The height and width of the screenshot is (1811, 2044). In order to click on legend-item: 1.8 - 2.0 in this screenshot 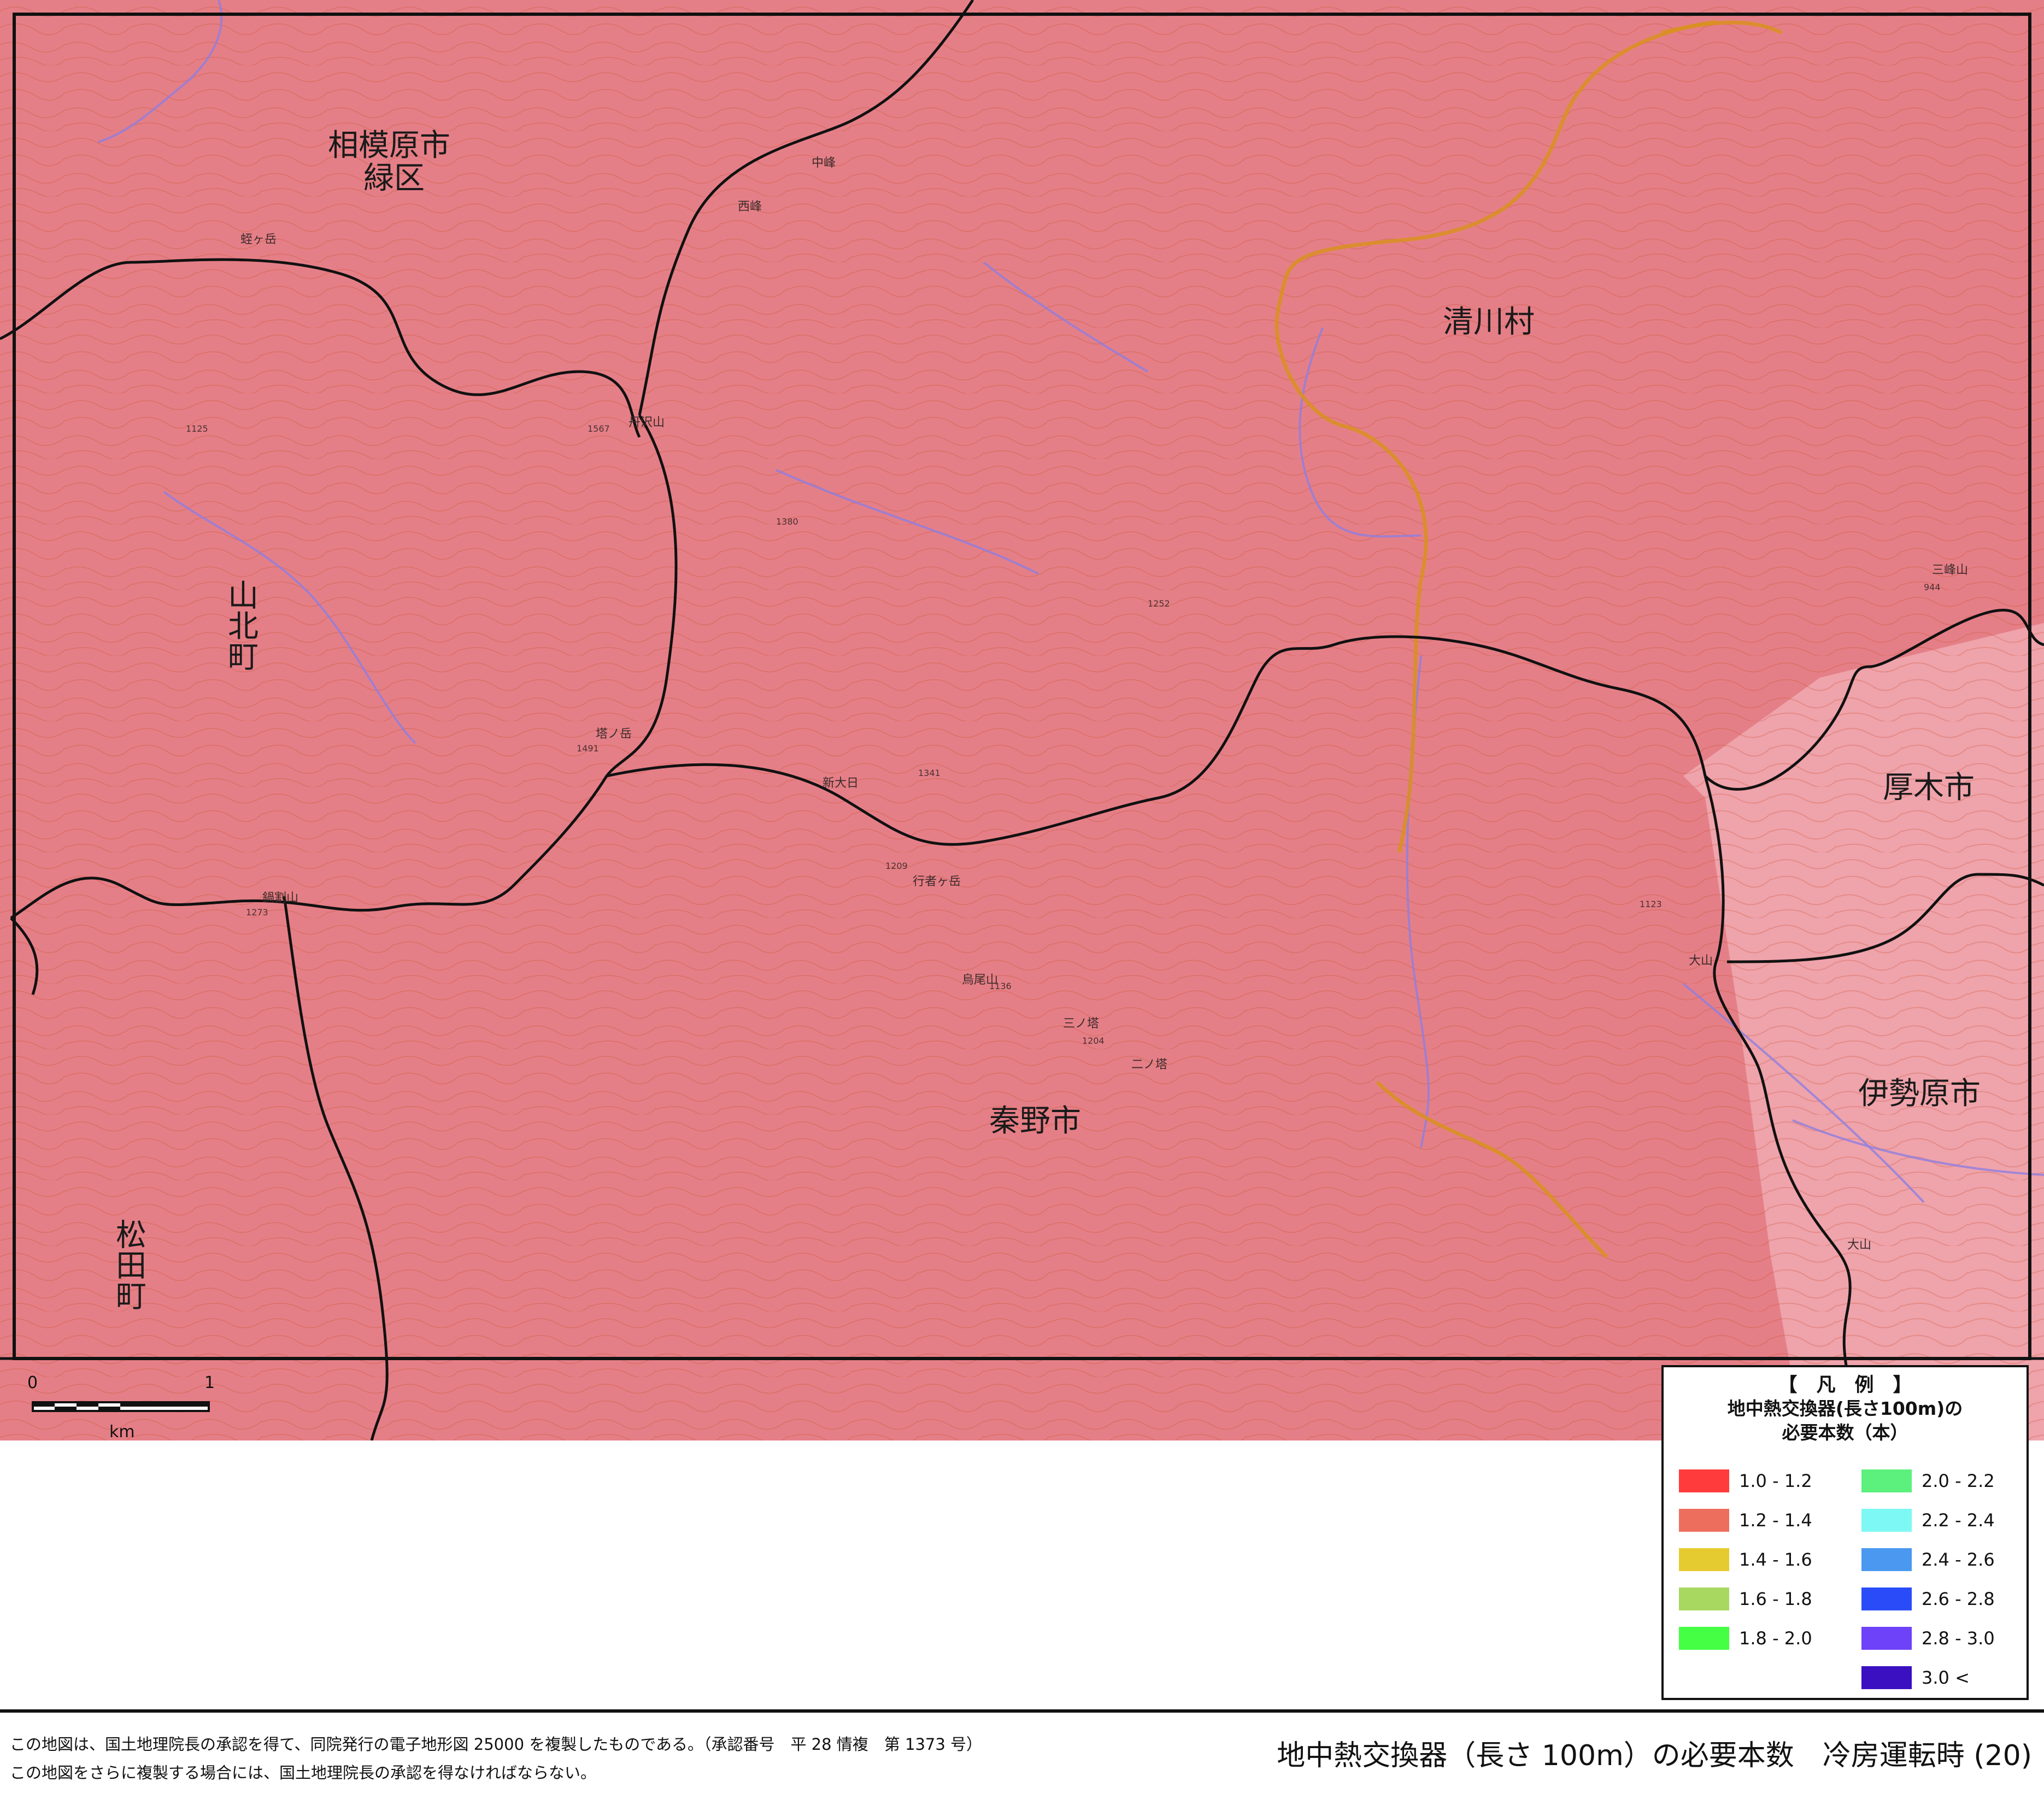, I will do `click(1745, 1638)`.